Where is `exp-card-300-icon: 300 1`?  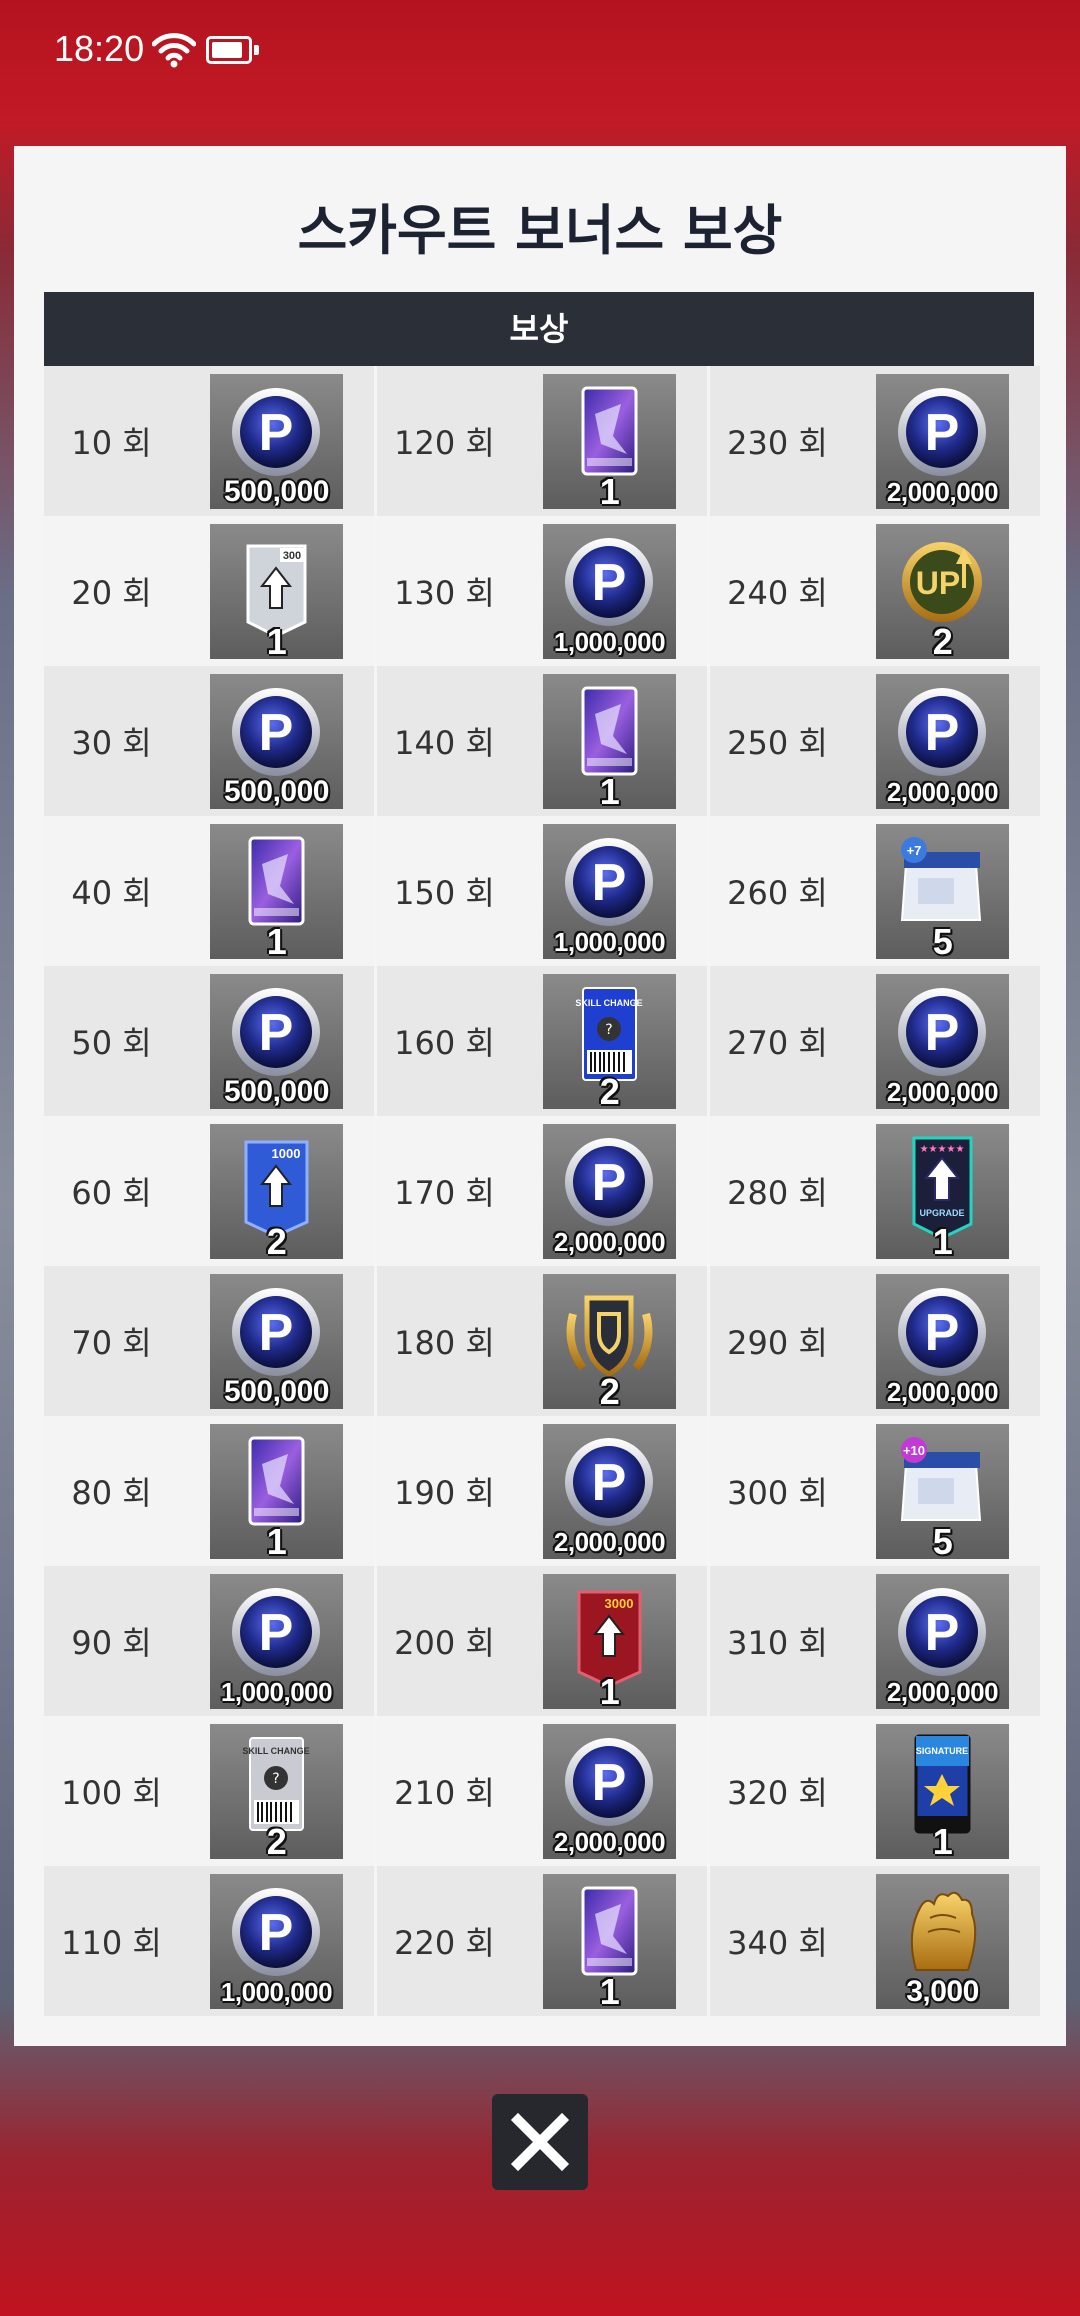
exp-card-300-icon: 300 1 is located at coordinates (276, 591).